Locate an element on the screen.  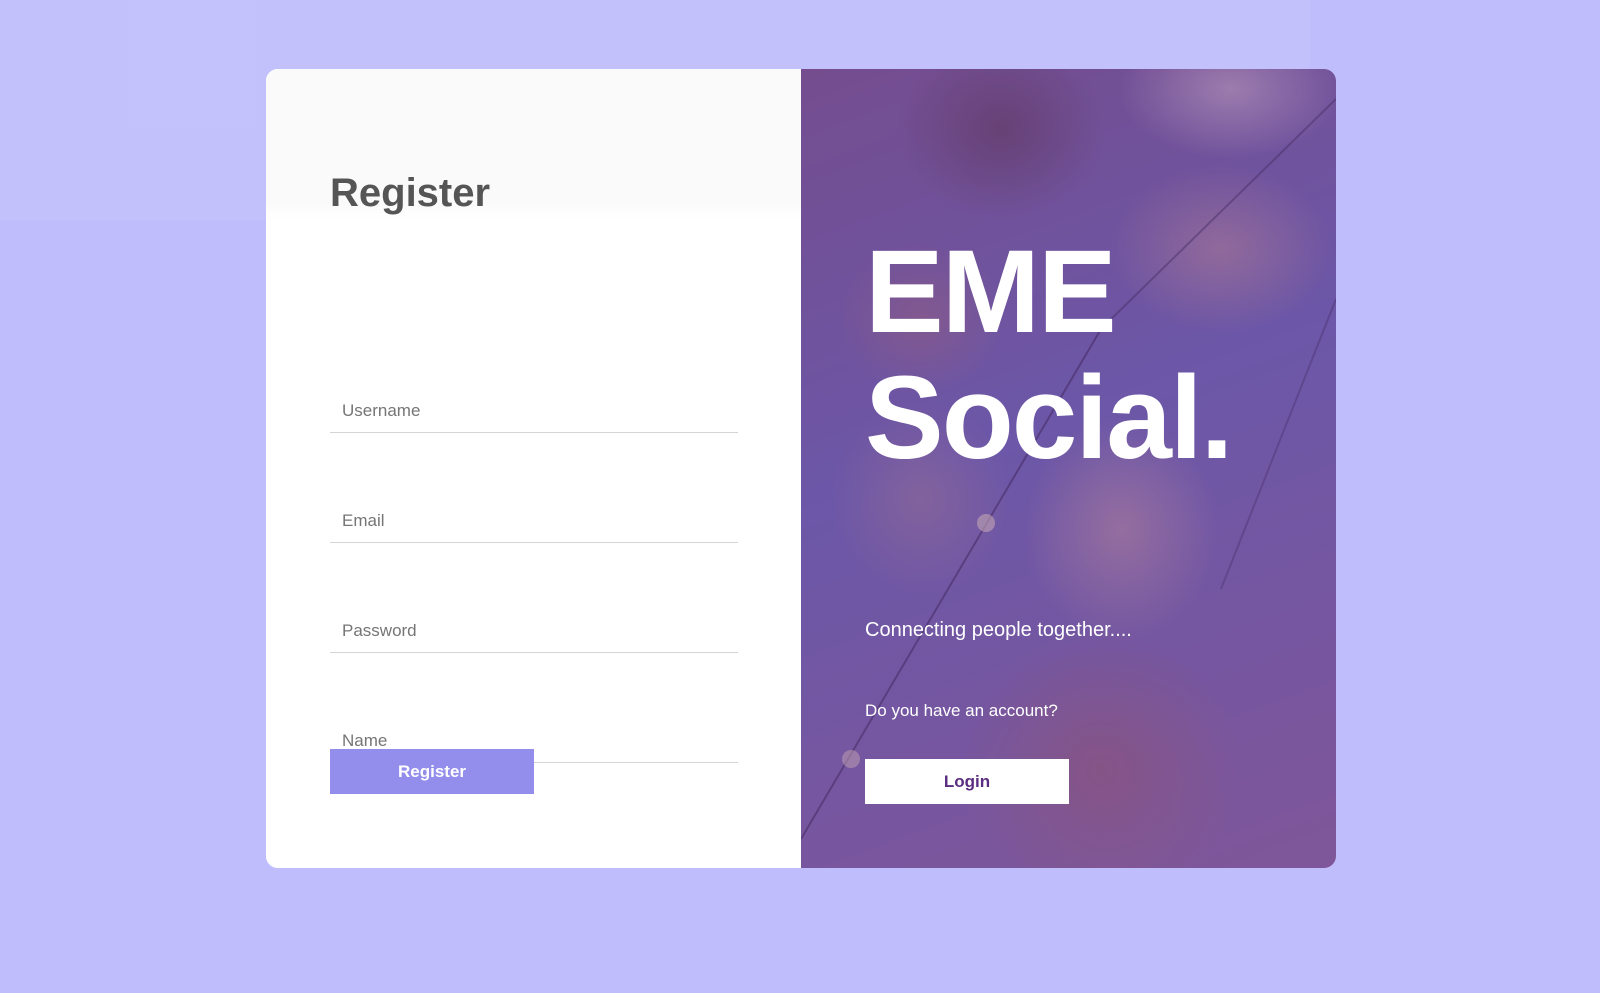
username-input is located at coordinates (534, 411).